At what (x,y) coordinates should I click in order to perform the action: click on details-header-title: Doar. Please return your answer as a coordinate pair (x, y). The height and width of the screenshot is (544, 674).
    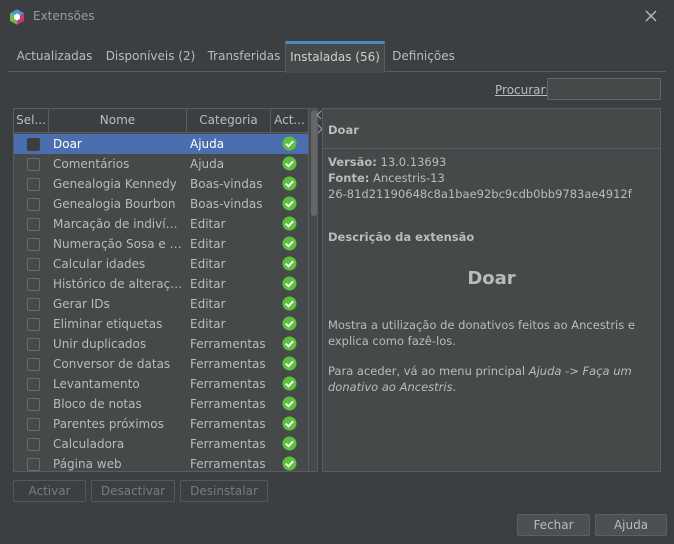
    Looking at the image, I should click on (343, 130).